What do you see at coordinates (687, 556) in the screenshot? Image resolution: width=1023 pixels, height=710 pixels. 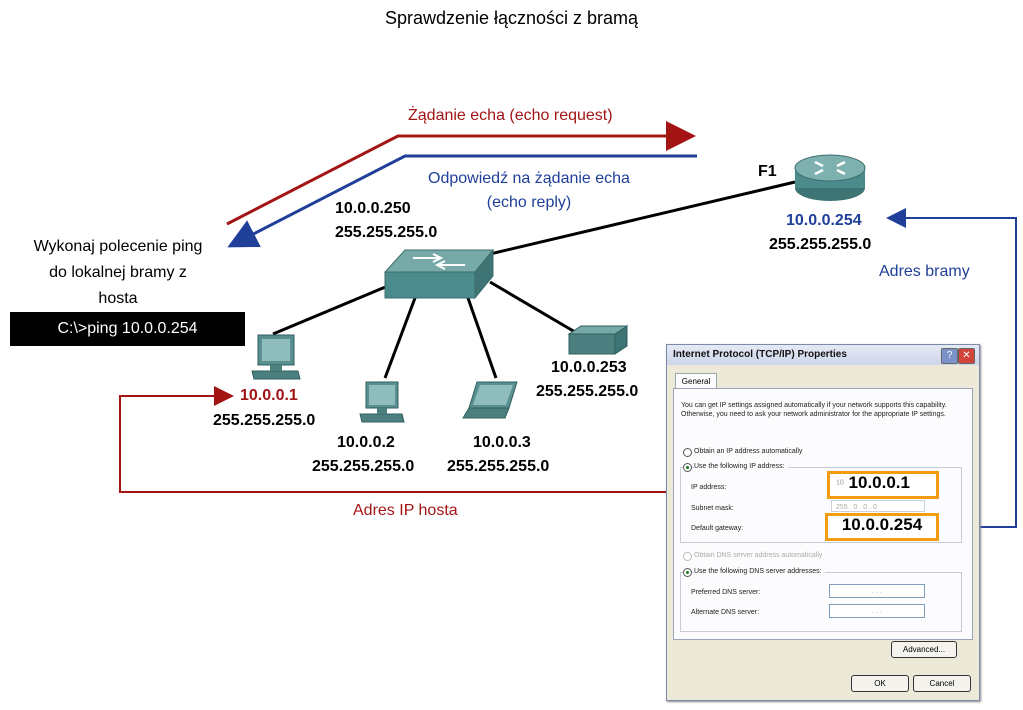 I see `obtain-dns-auto-radio` at bounding box center [687, 556].